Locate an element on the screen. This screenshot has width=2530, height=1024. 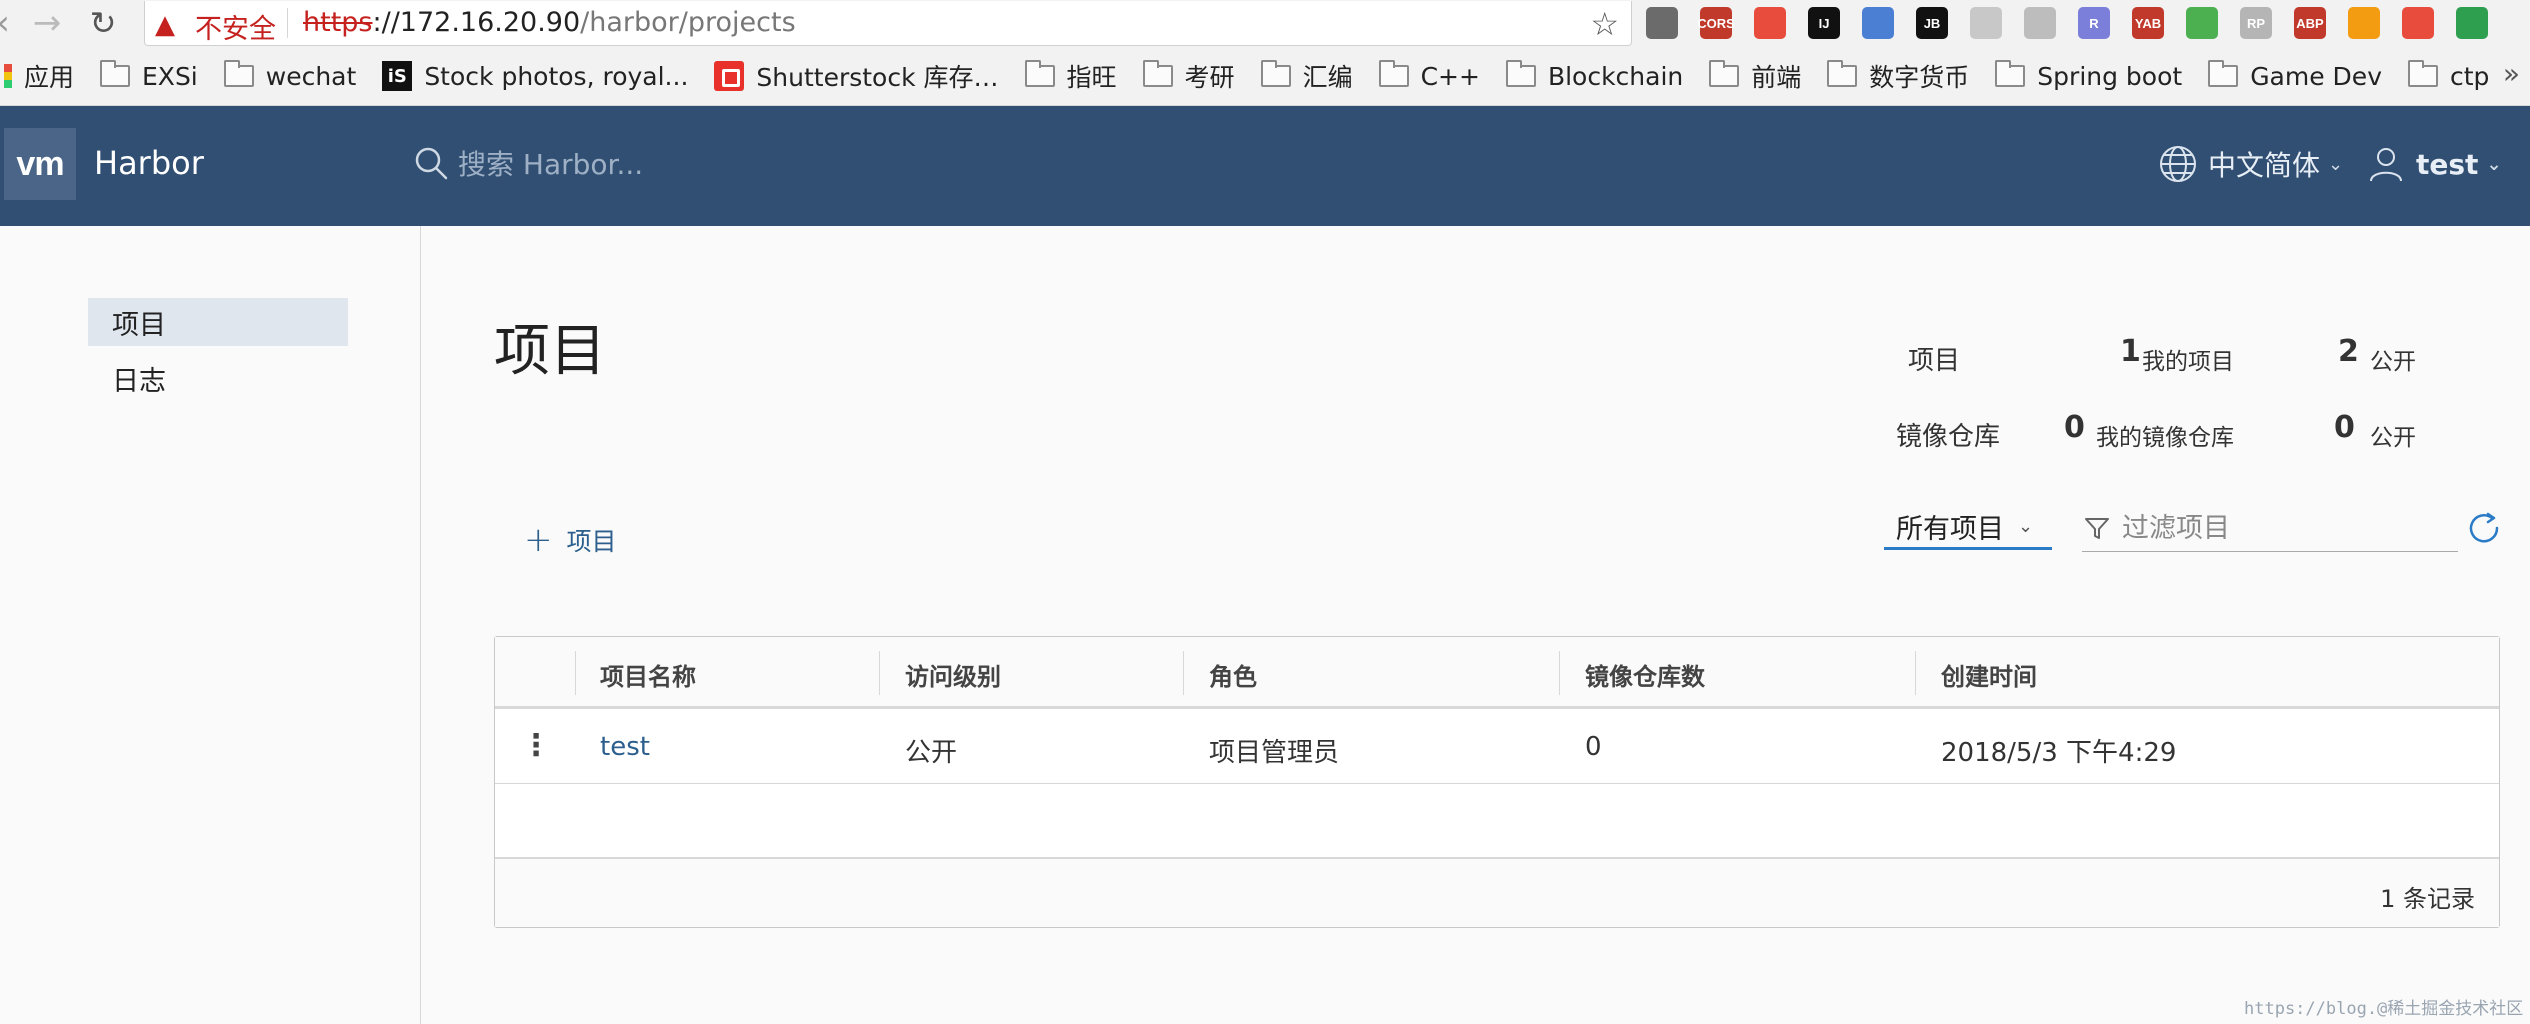
bookmark-label: 考研 is located at coordinates (1209, 77).